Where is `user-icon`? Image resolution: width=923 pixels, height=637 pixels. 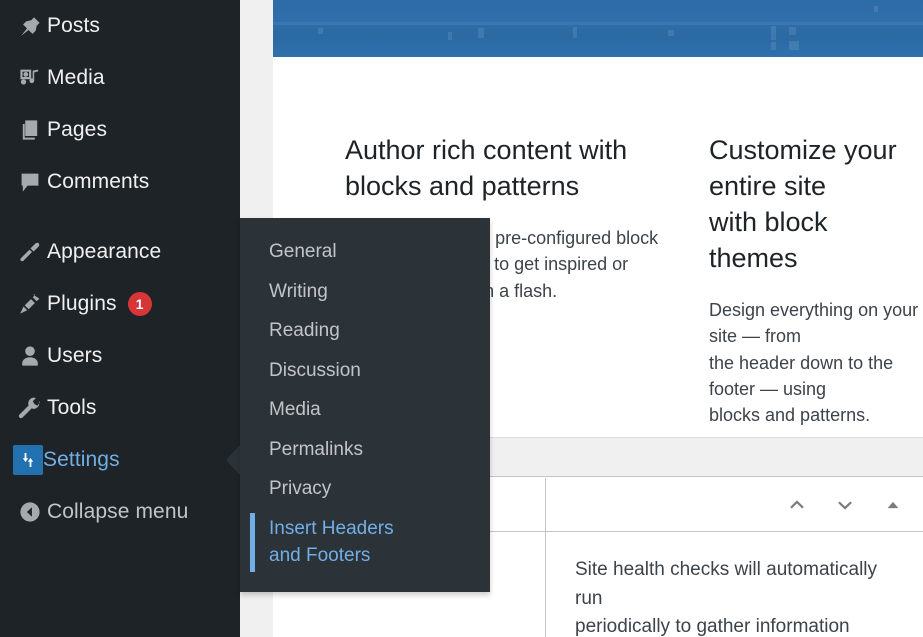 user-icon is located at coordinates (30, 356).